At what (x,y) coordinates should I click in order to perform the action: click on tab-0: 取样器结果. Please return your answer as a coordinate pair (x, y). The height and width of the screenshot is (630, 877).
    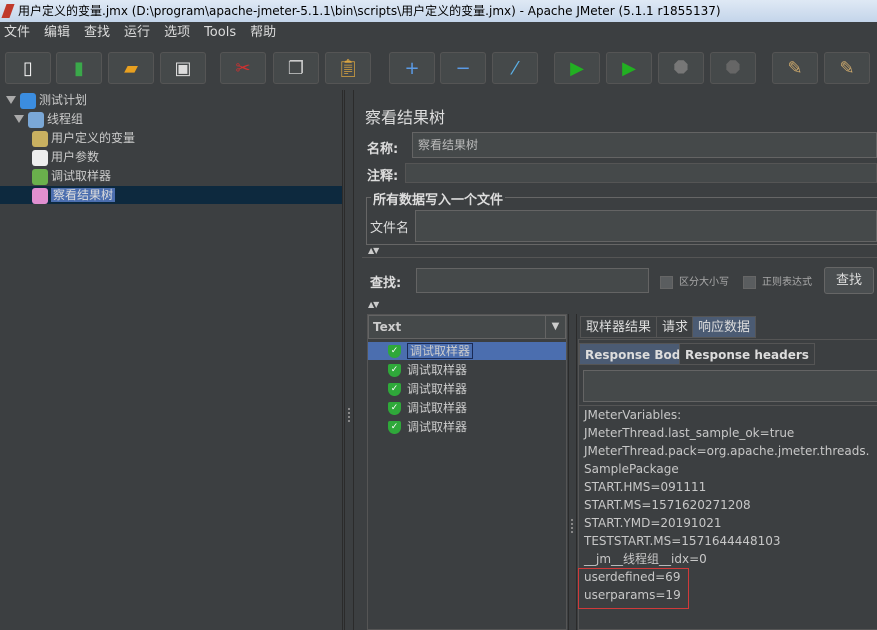
    Looking at the image, I should click on (619, 327).